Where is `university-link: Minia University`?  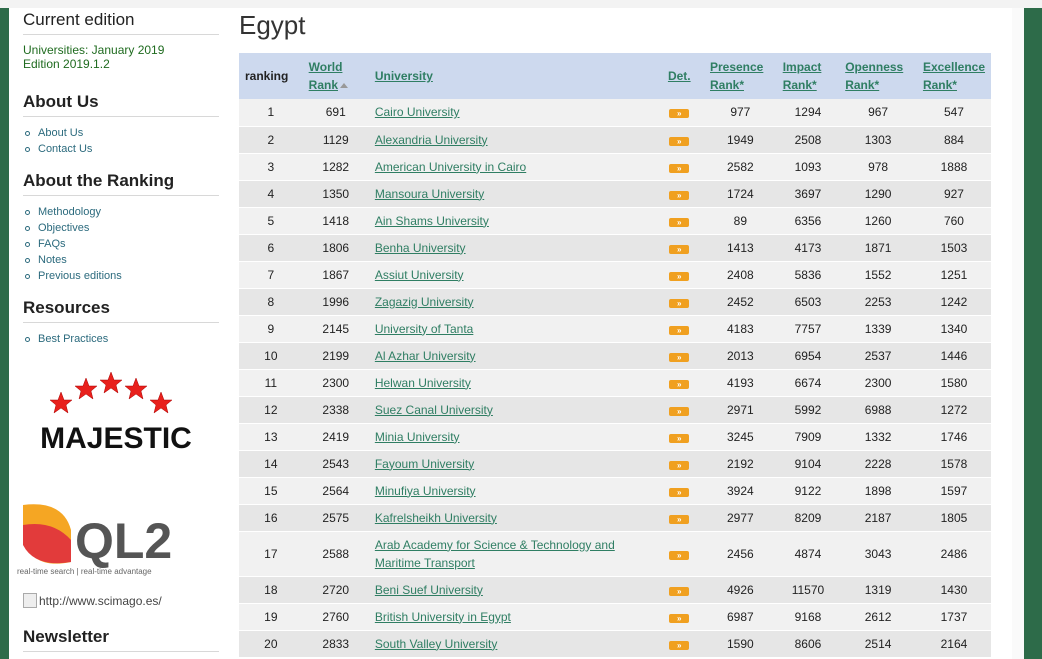 university-link: Minia University is located at coordinates (512, 436).